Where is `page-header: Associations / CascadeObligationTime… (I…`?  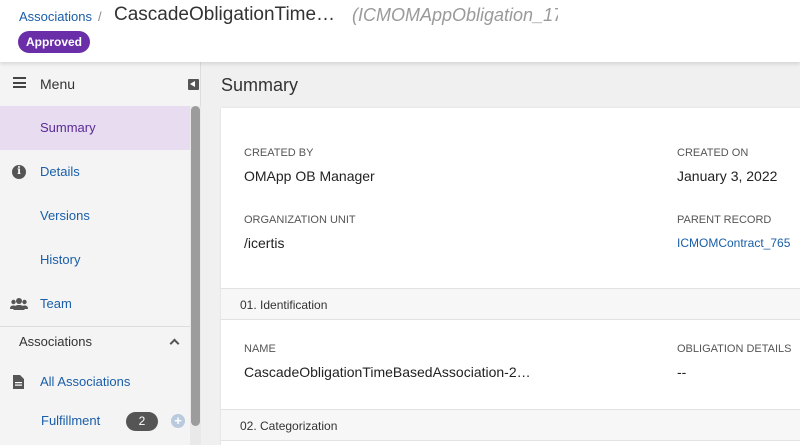
page-header: Associations / CascadeObligationTime… (I… is located at coordinates (400, 31).